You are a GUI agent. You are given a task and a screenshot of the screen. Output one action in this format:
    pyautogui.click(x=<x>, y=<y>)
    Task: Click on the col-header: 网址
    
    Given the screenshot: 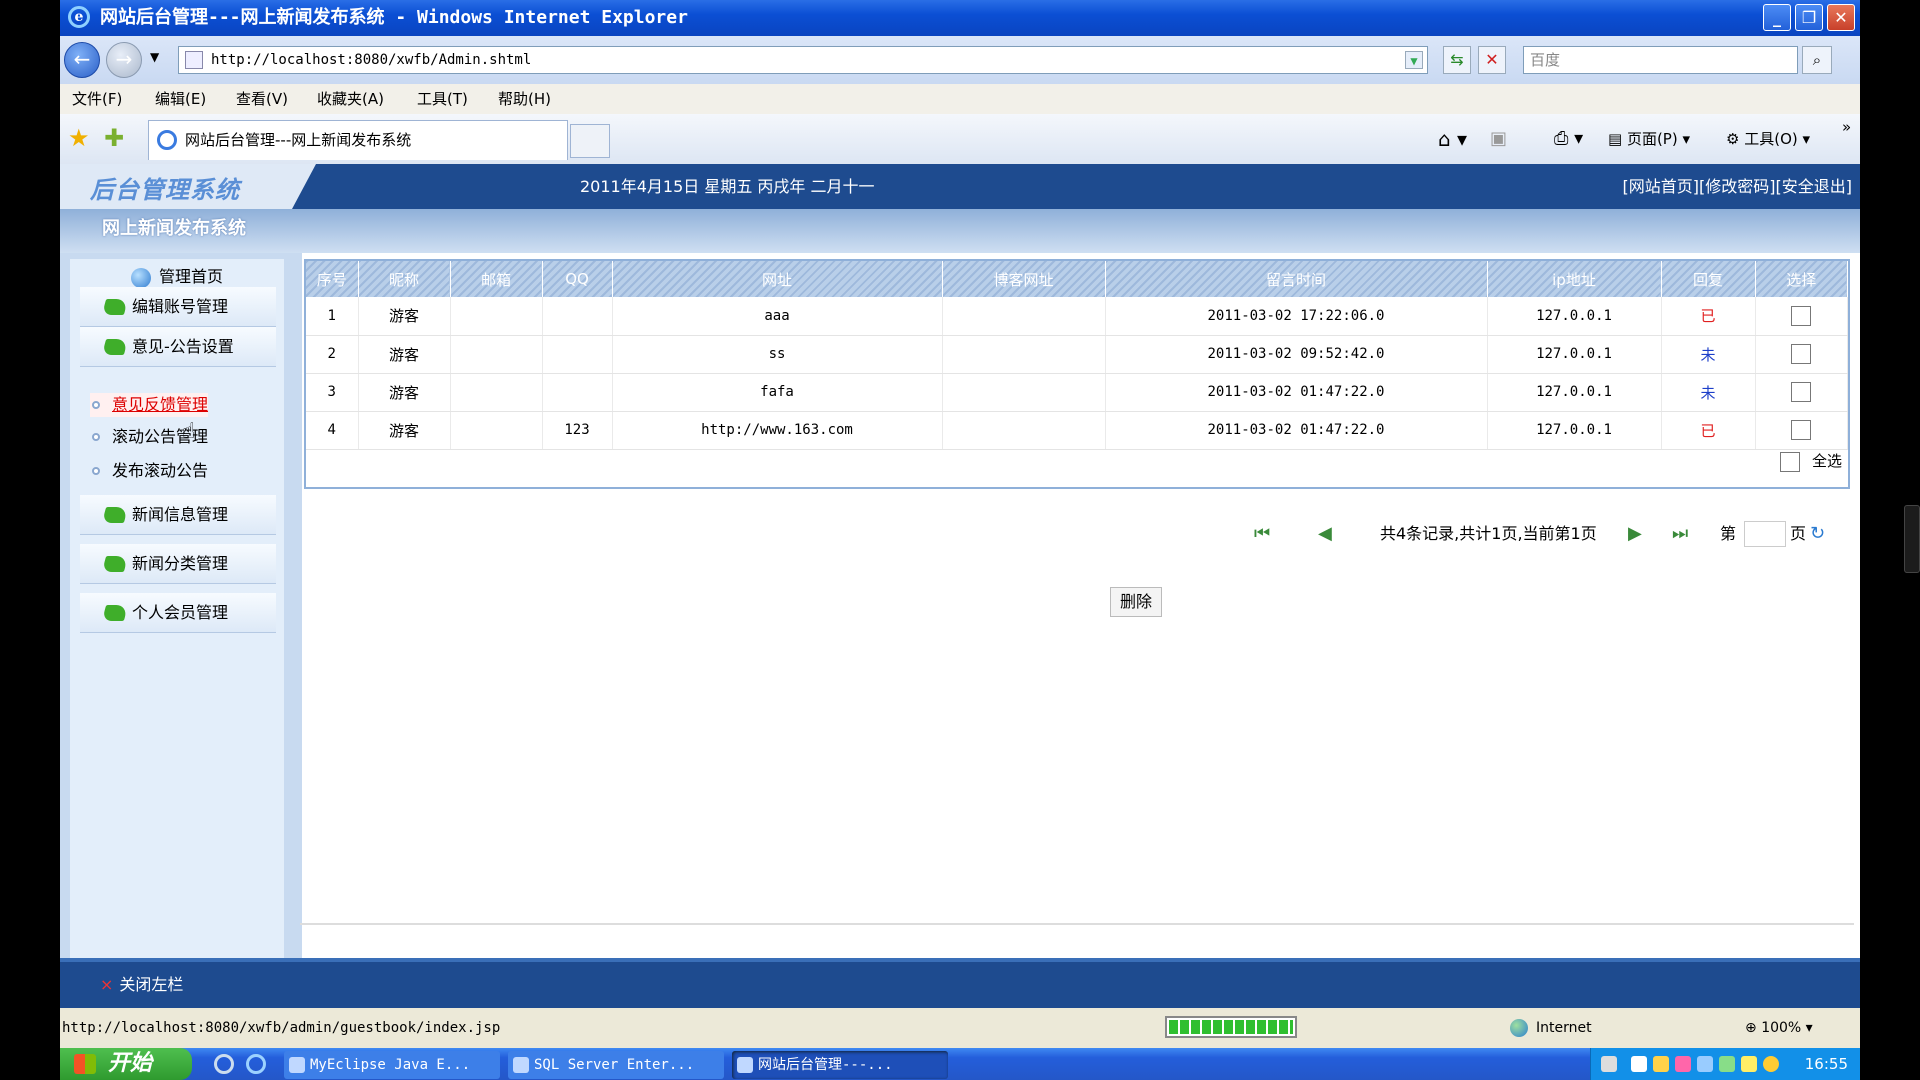 What is the action you would take?
    pyautogui.click(x=777, y=279)
    